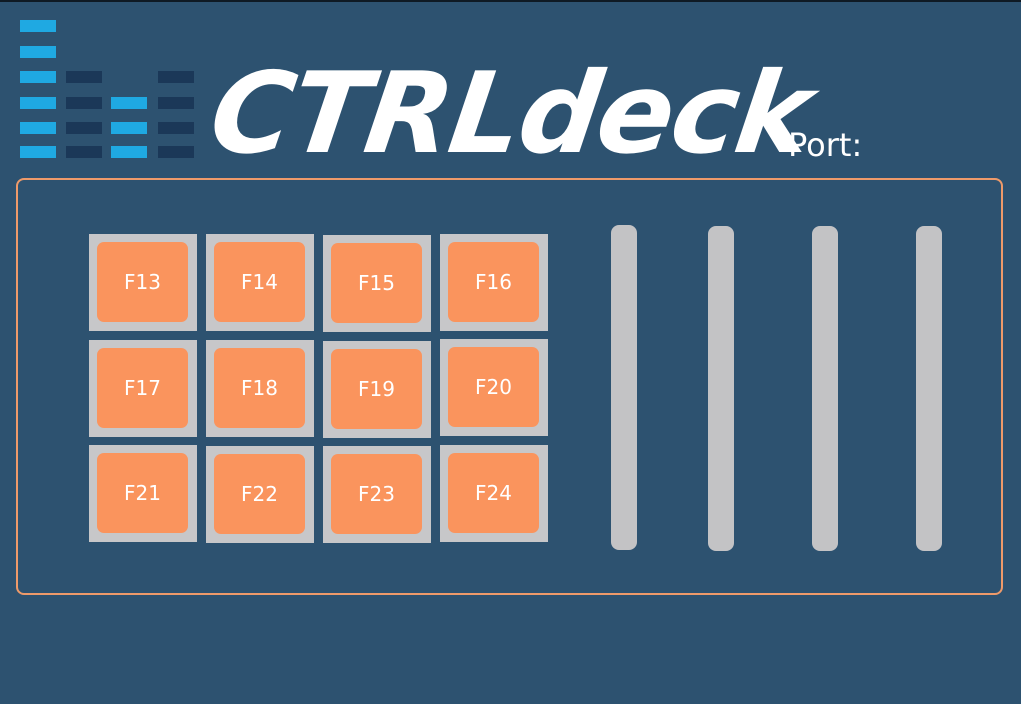 The width and height of the screenshot is (1021, 704). I want to click on pad-cell-f16: F16, so click(494, 282).